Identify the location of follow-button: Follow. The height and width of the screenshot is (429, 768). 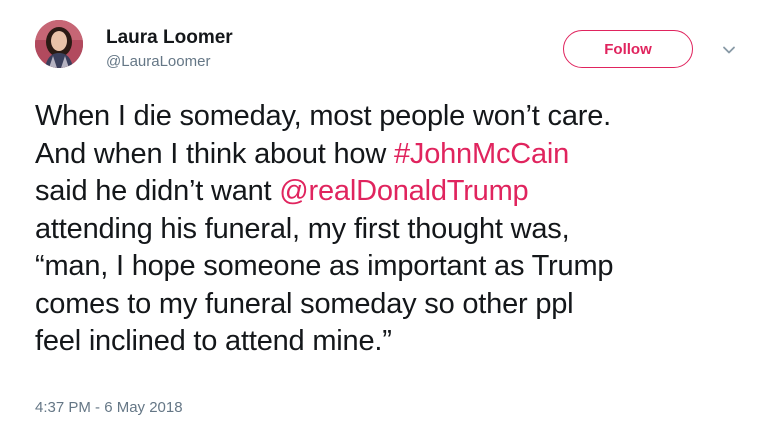
(628, 49).